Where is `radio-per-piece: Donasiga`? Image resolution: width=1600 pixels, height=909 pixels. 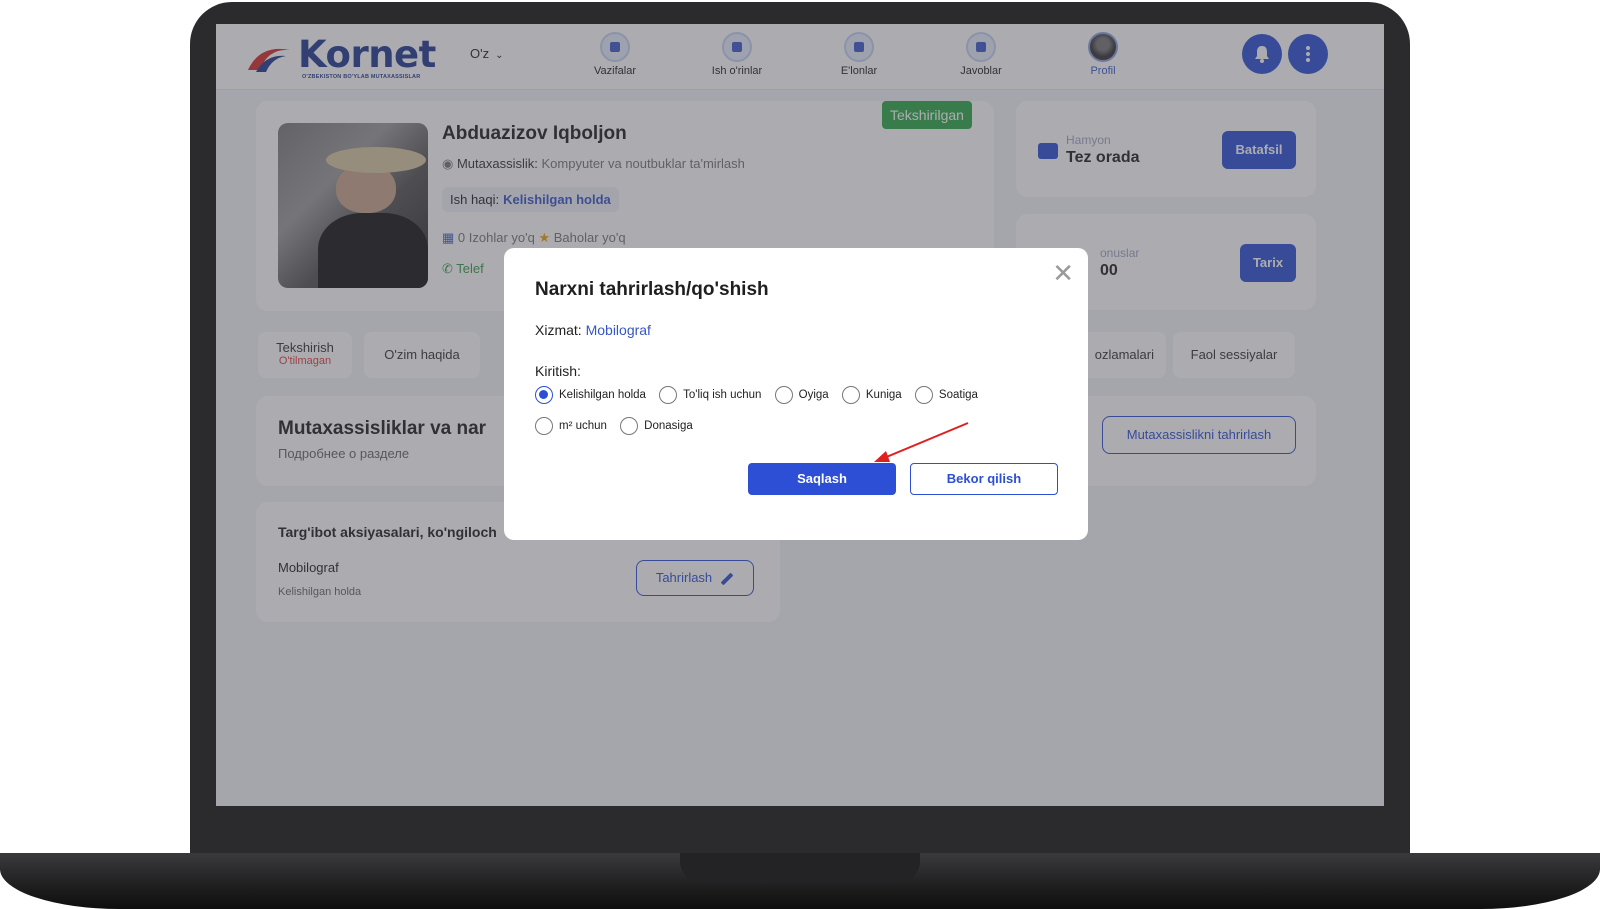 radio-per-piece: Donasiga is located at coordinates (656, 426).